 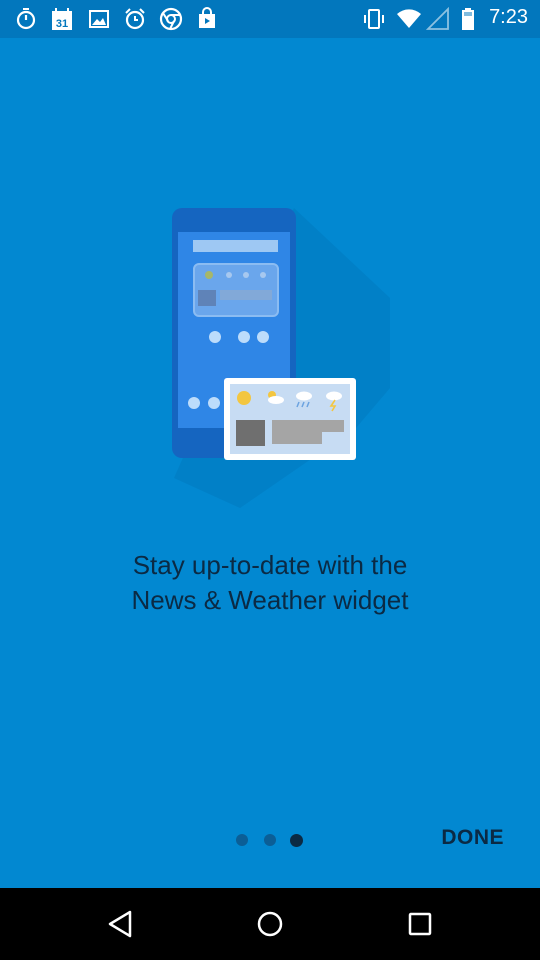 What do you see at coordinates (26, 19) in the screenshot?
I see `stopwatch-icon` at bounding box center [26, 19].